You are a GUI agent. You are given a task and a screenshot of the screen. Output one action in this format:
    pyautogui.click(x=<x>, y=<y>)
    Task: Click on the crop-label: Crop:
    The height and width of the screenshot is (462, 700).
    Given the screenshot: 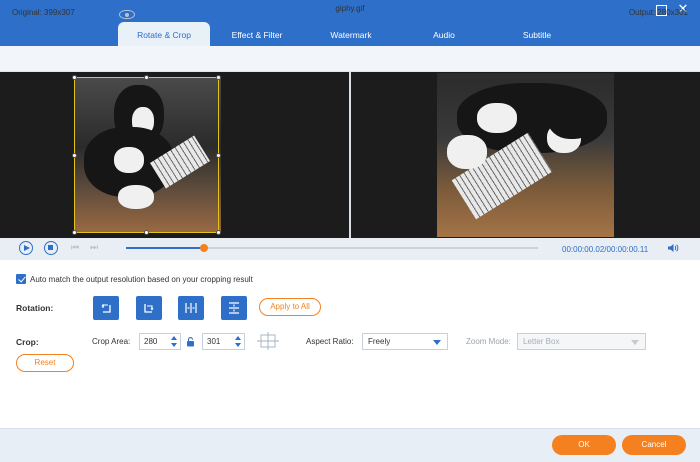 What is the action you would take?
    pyautogui.click(x=27, y=342)
    